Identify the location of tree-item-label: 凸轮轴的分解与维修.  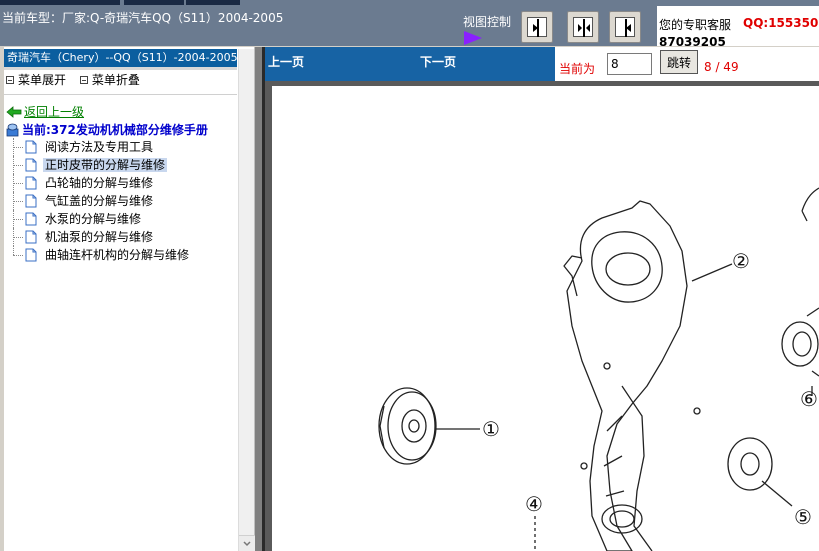
(99, 183).